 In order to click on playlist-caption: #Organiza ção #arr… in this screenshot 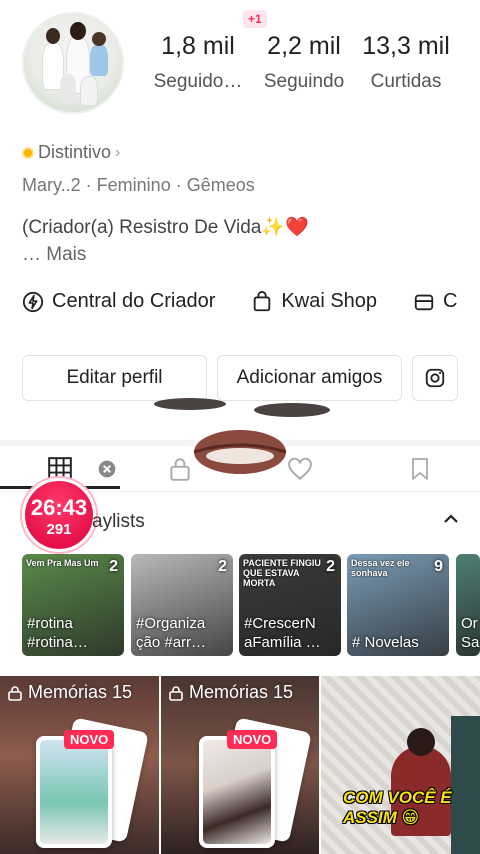, I will do `click(171, 633)`.